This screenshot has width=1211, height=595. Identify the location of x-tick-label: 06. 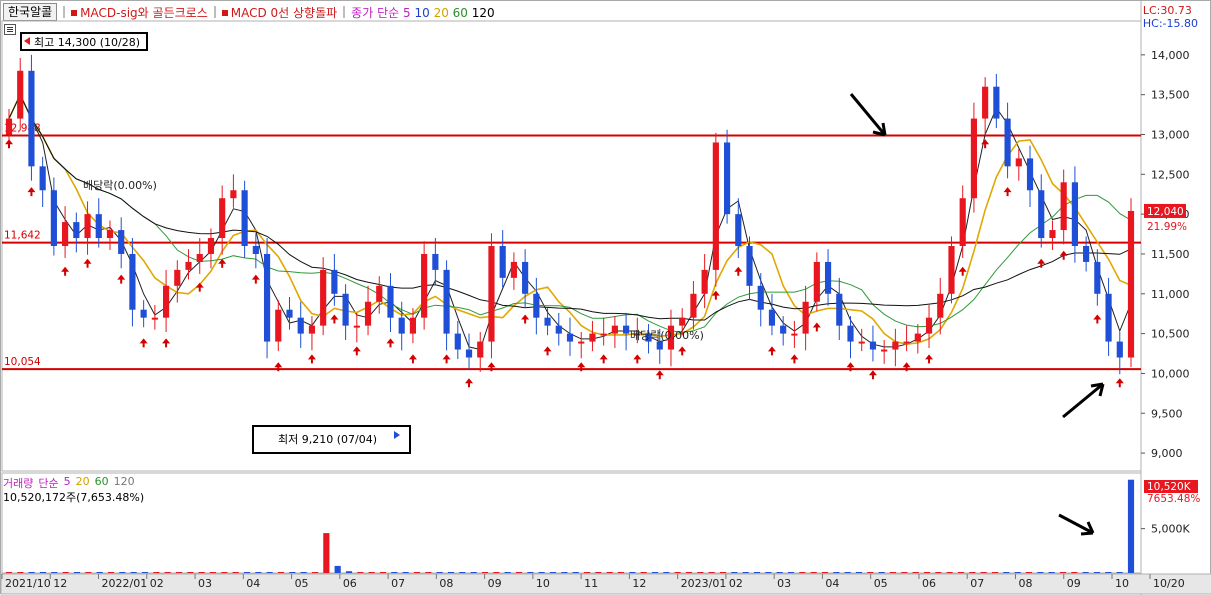
(350, 583).